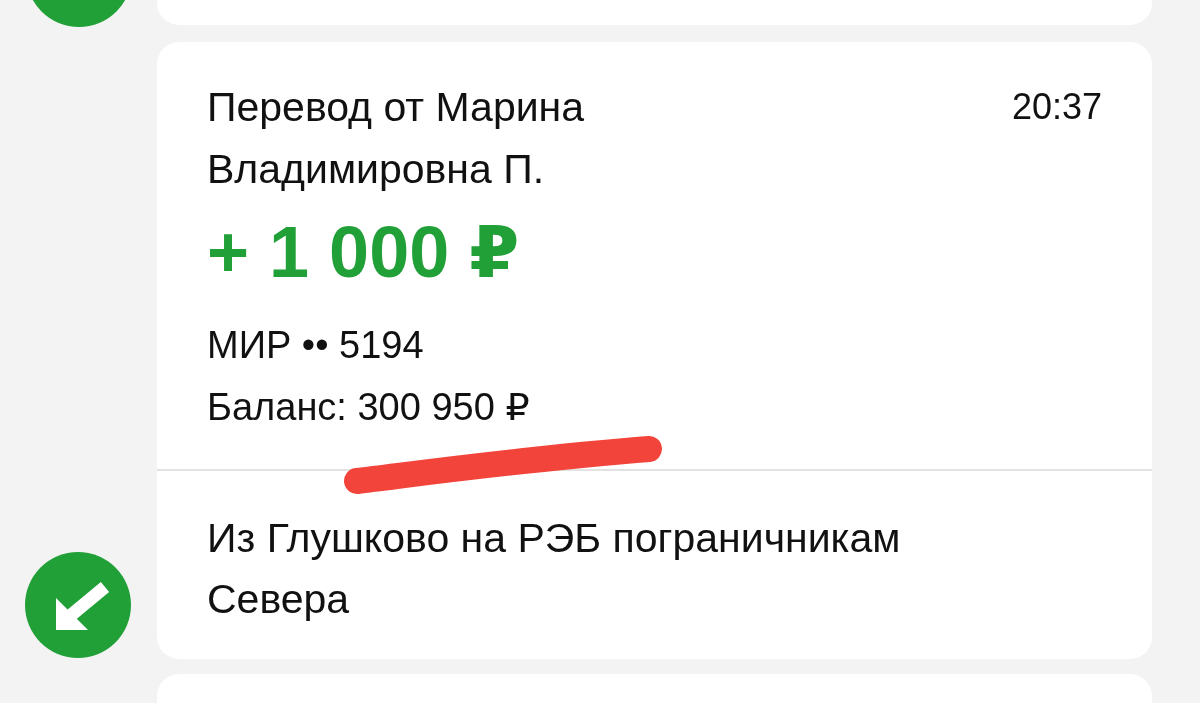 The width and height of the screenshot is (1200, 703). What do you see at coordinates (1056, 107) in the screenshot?
I see `operation-time: 20:37` at bounding box center [1056, 107].